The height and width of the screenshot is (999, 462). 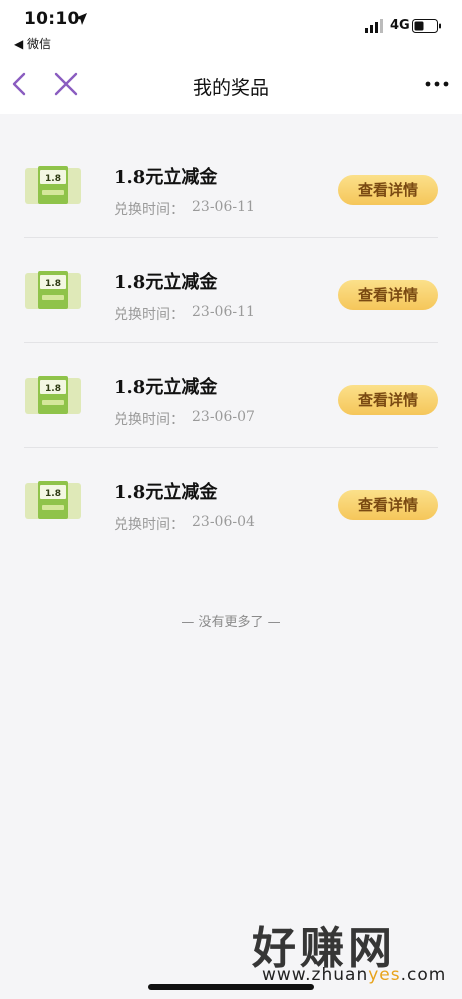 What do you see at coordinates (315, 975) in the screenshot?
I see `watermark-domain-prefix: www.zhuan` at bounding box center [315, 975].